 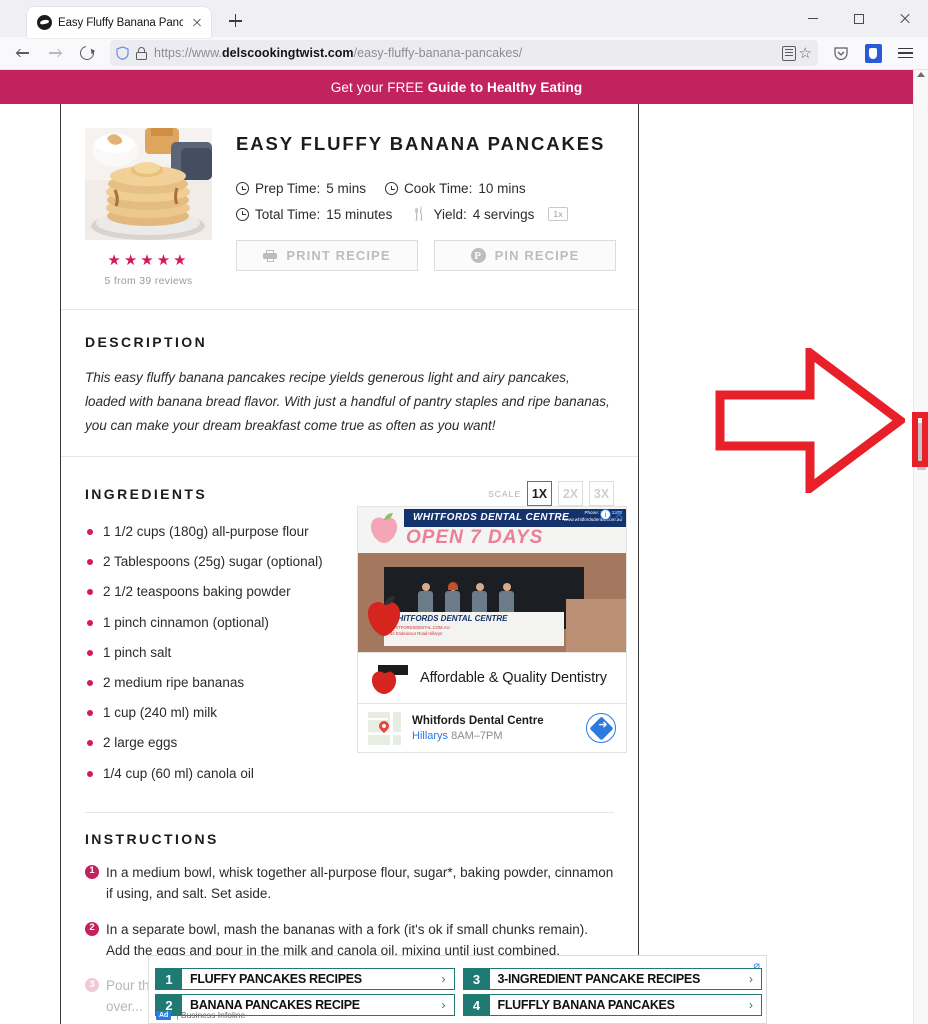 What do you see at coordinates (235, 21) in the screenshot?
I see `new-tab-button` at bounding box center [235, 21].